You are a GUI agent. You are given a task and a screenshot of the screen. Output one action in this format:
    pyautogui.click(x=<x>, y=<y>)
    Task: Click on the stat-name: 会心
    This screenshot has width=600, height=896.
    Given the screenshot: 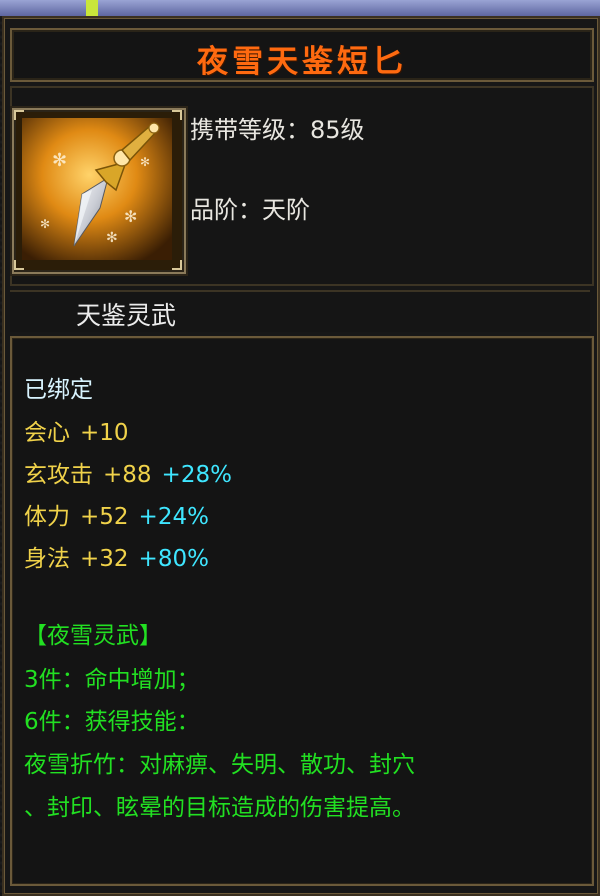 What is the action you would take?
    pyautogui.click(x=47, y=433)
    